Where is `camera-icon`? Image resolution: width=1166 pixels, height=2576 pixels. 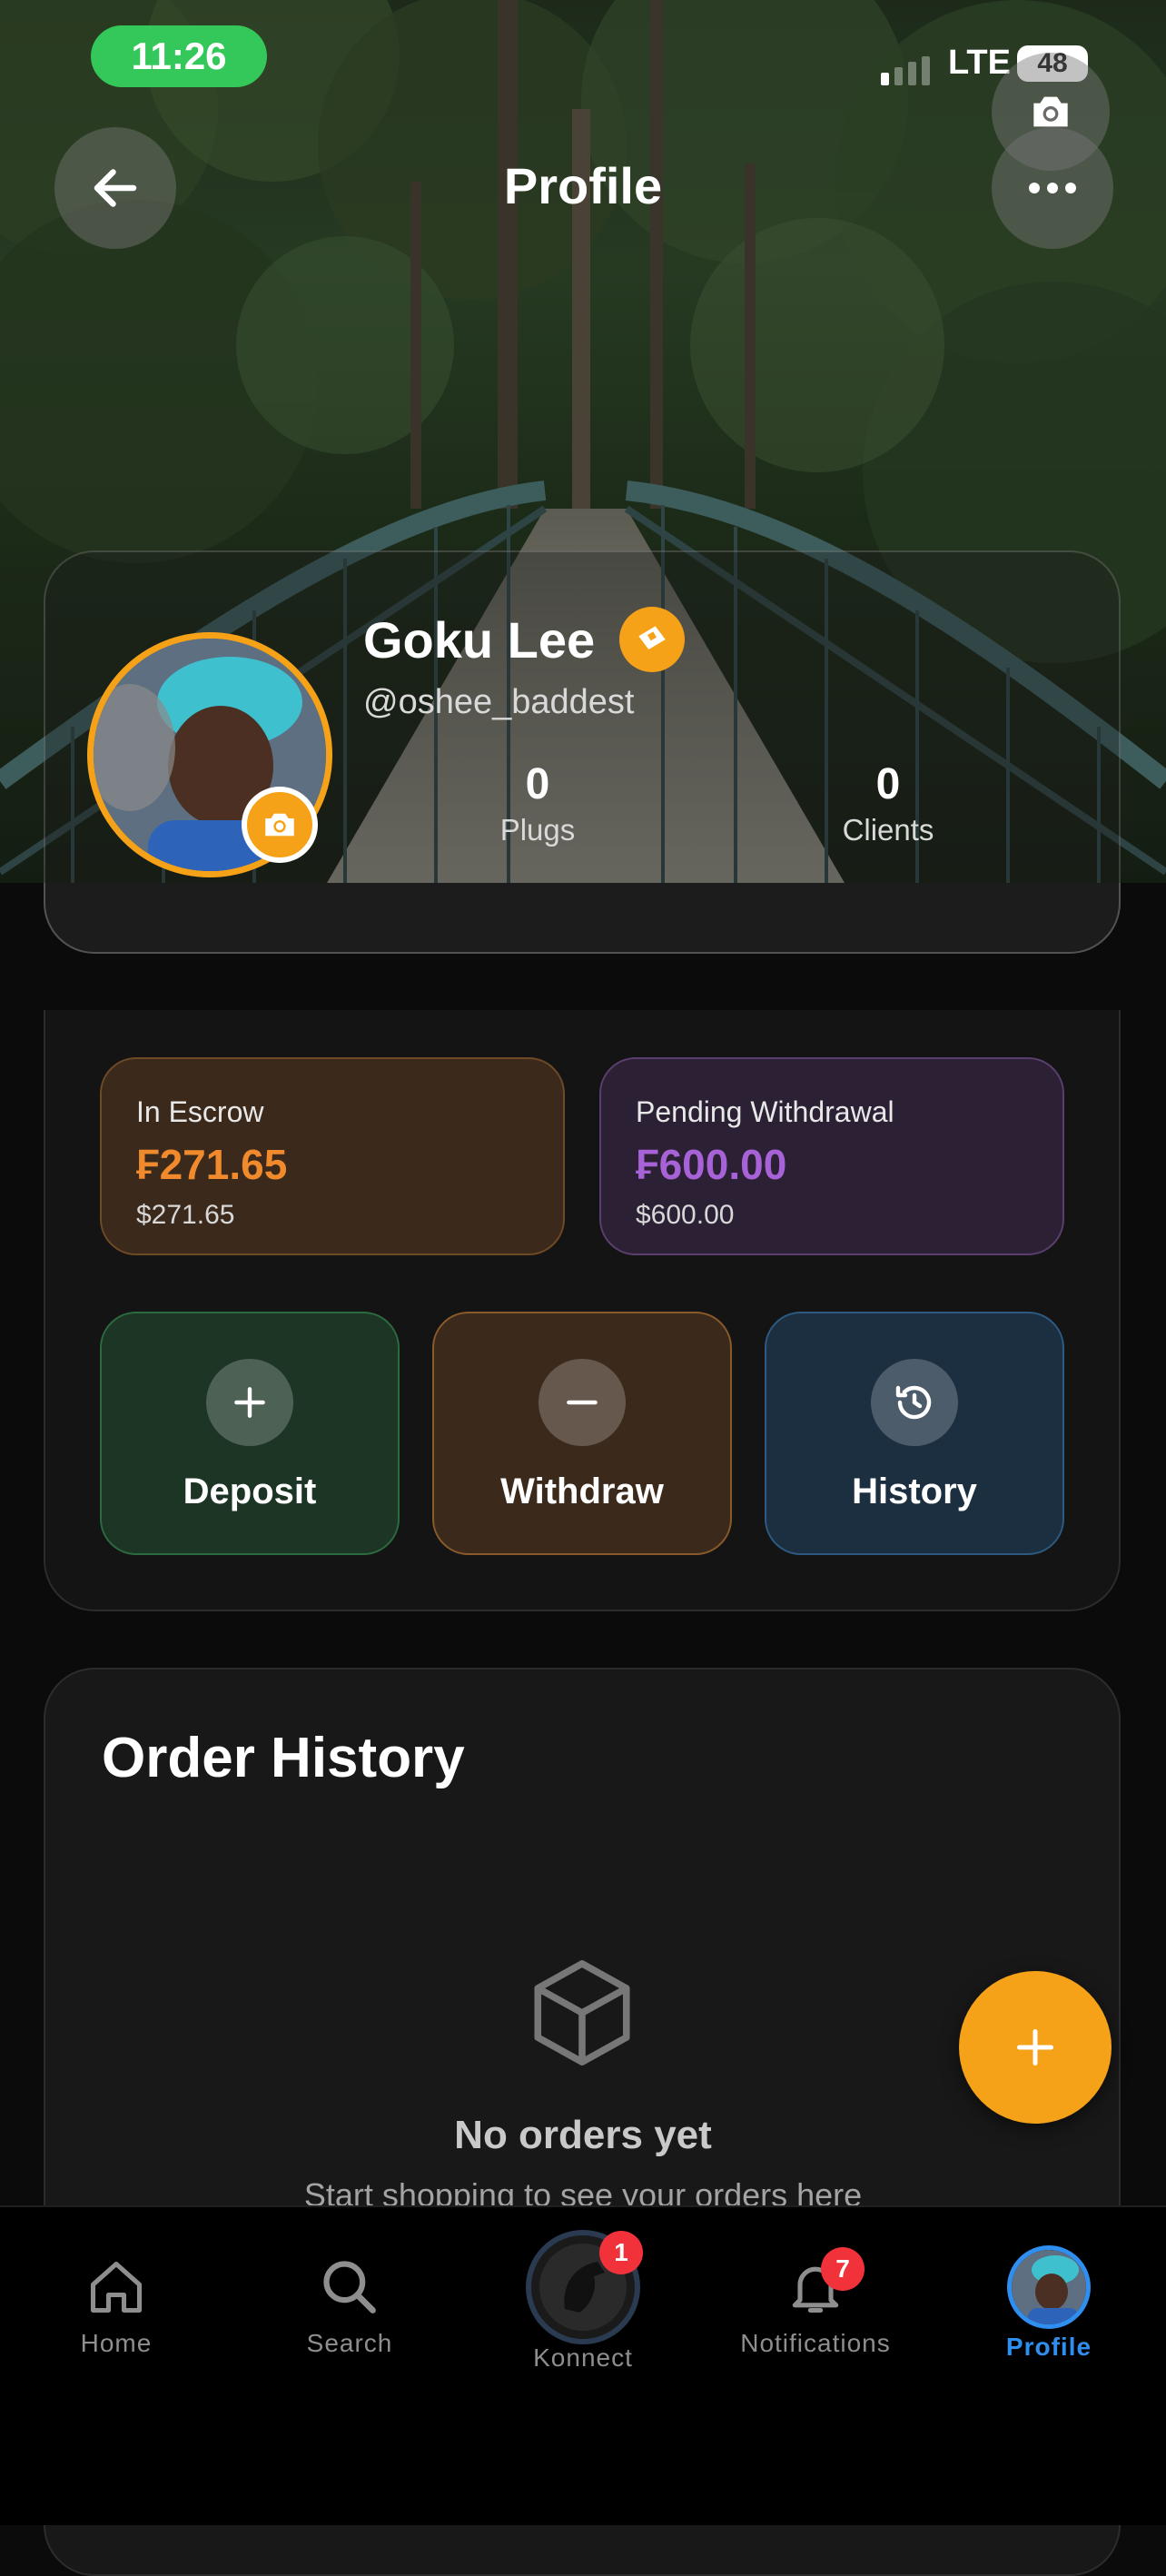 camera-icon is located at coordinates (280, 825).